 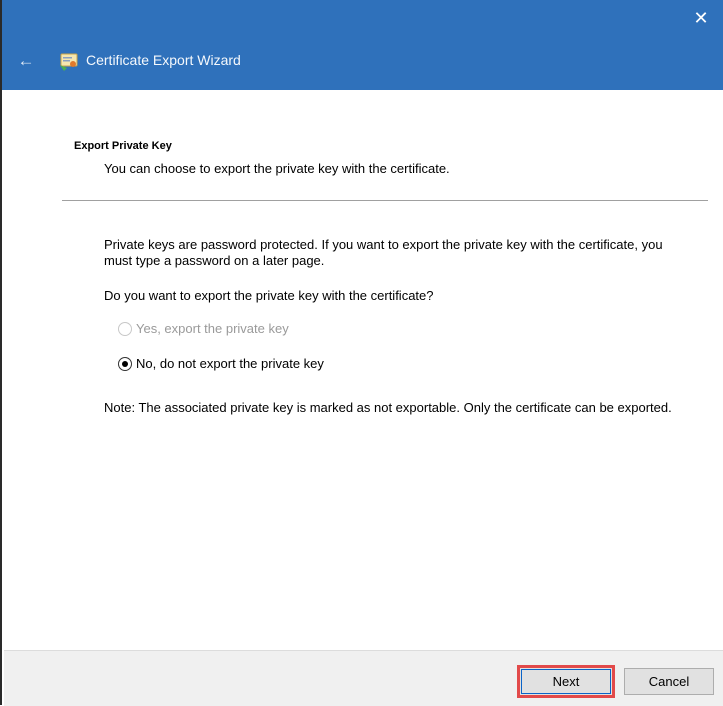 I want to click on certificate-wizard-icon, so click(x=69, y=62).